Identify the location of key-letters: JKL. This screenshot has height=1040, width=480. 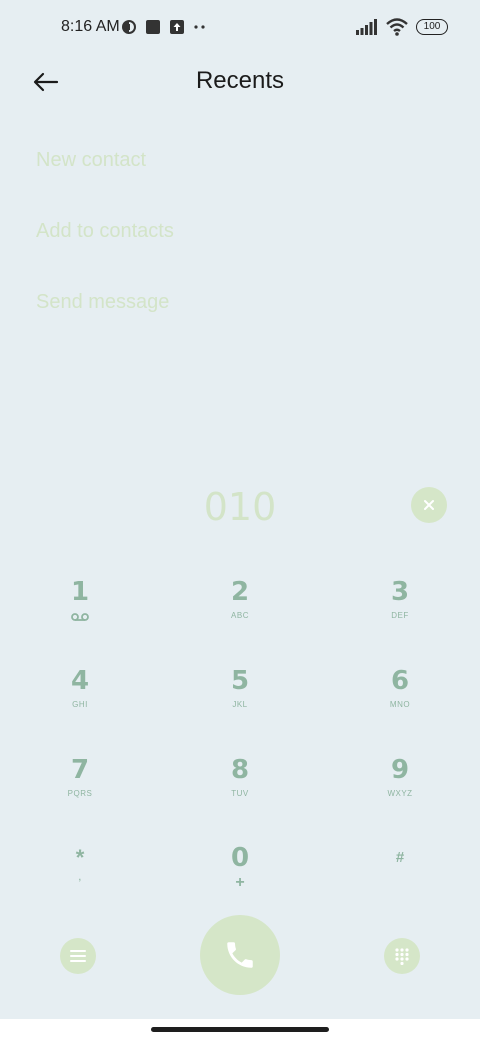
(240, 704).